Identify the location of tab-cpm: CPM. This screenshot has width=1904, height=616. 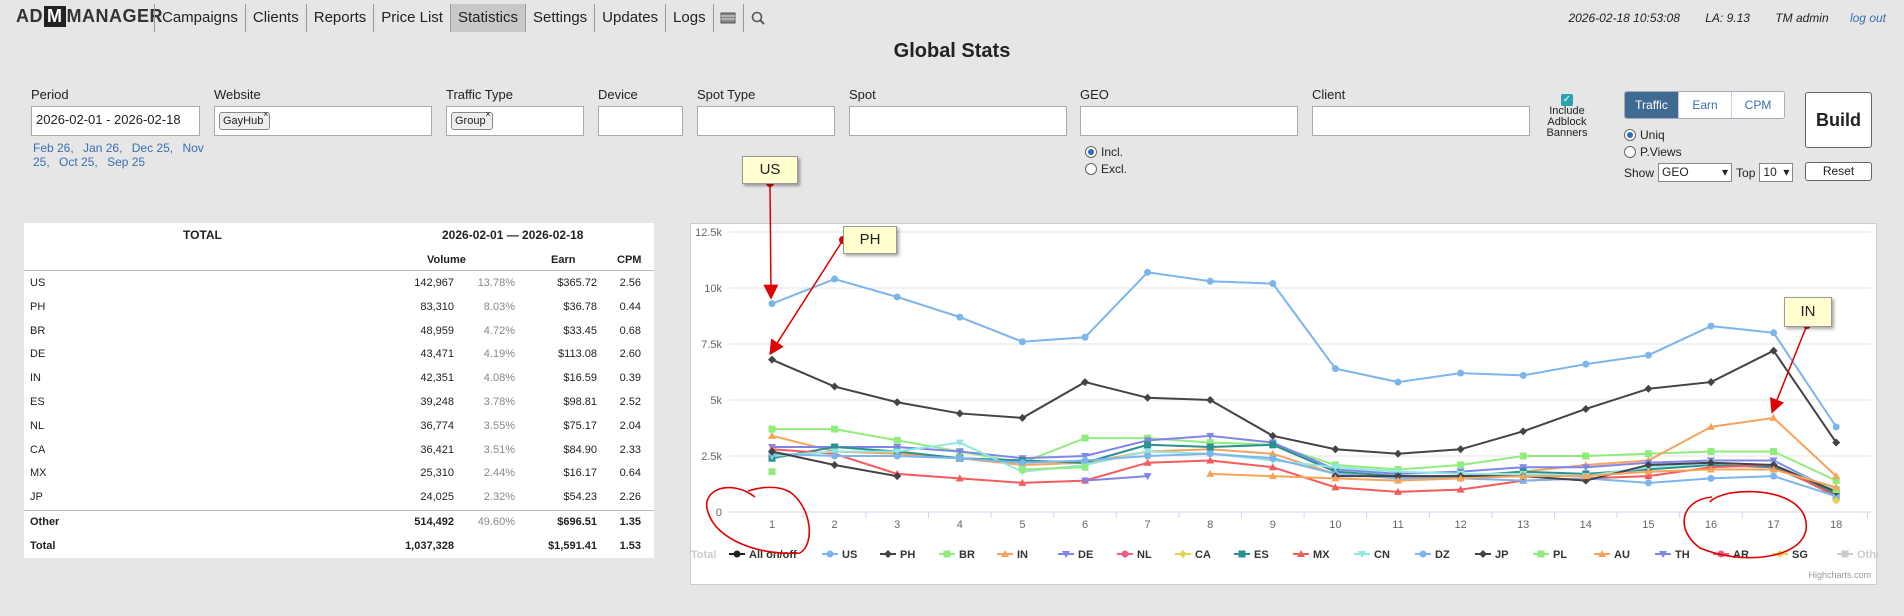
(1757, 105).